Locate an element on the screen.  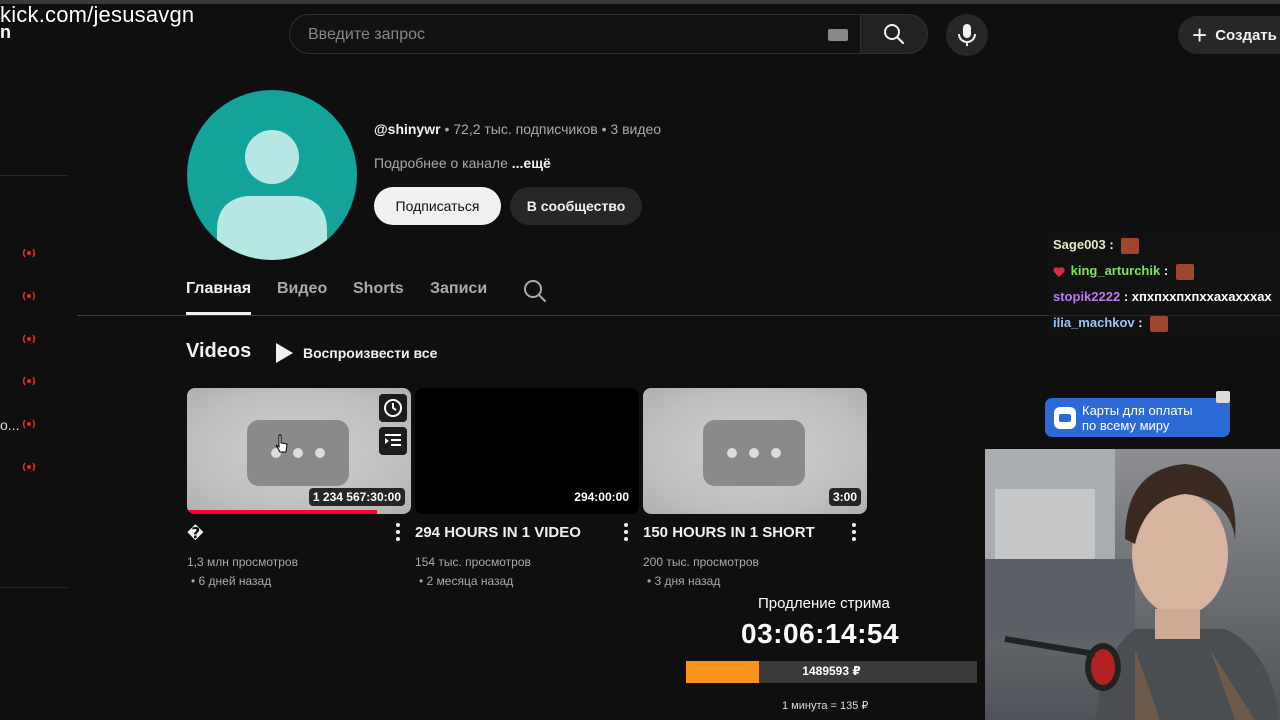
channel-handle: @shinywr is located at coordinates (407, 129).